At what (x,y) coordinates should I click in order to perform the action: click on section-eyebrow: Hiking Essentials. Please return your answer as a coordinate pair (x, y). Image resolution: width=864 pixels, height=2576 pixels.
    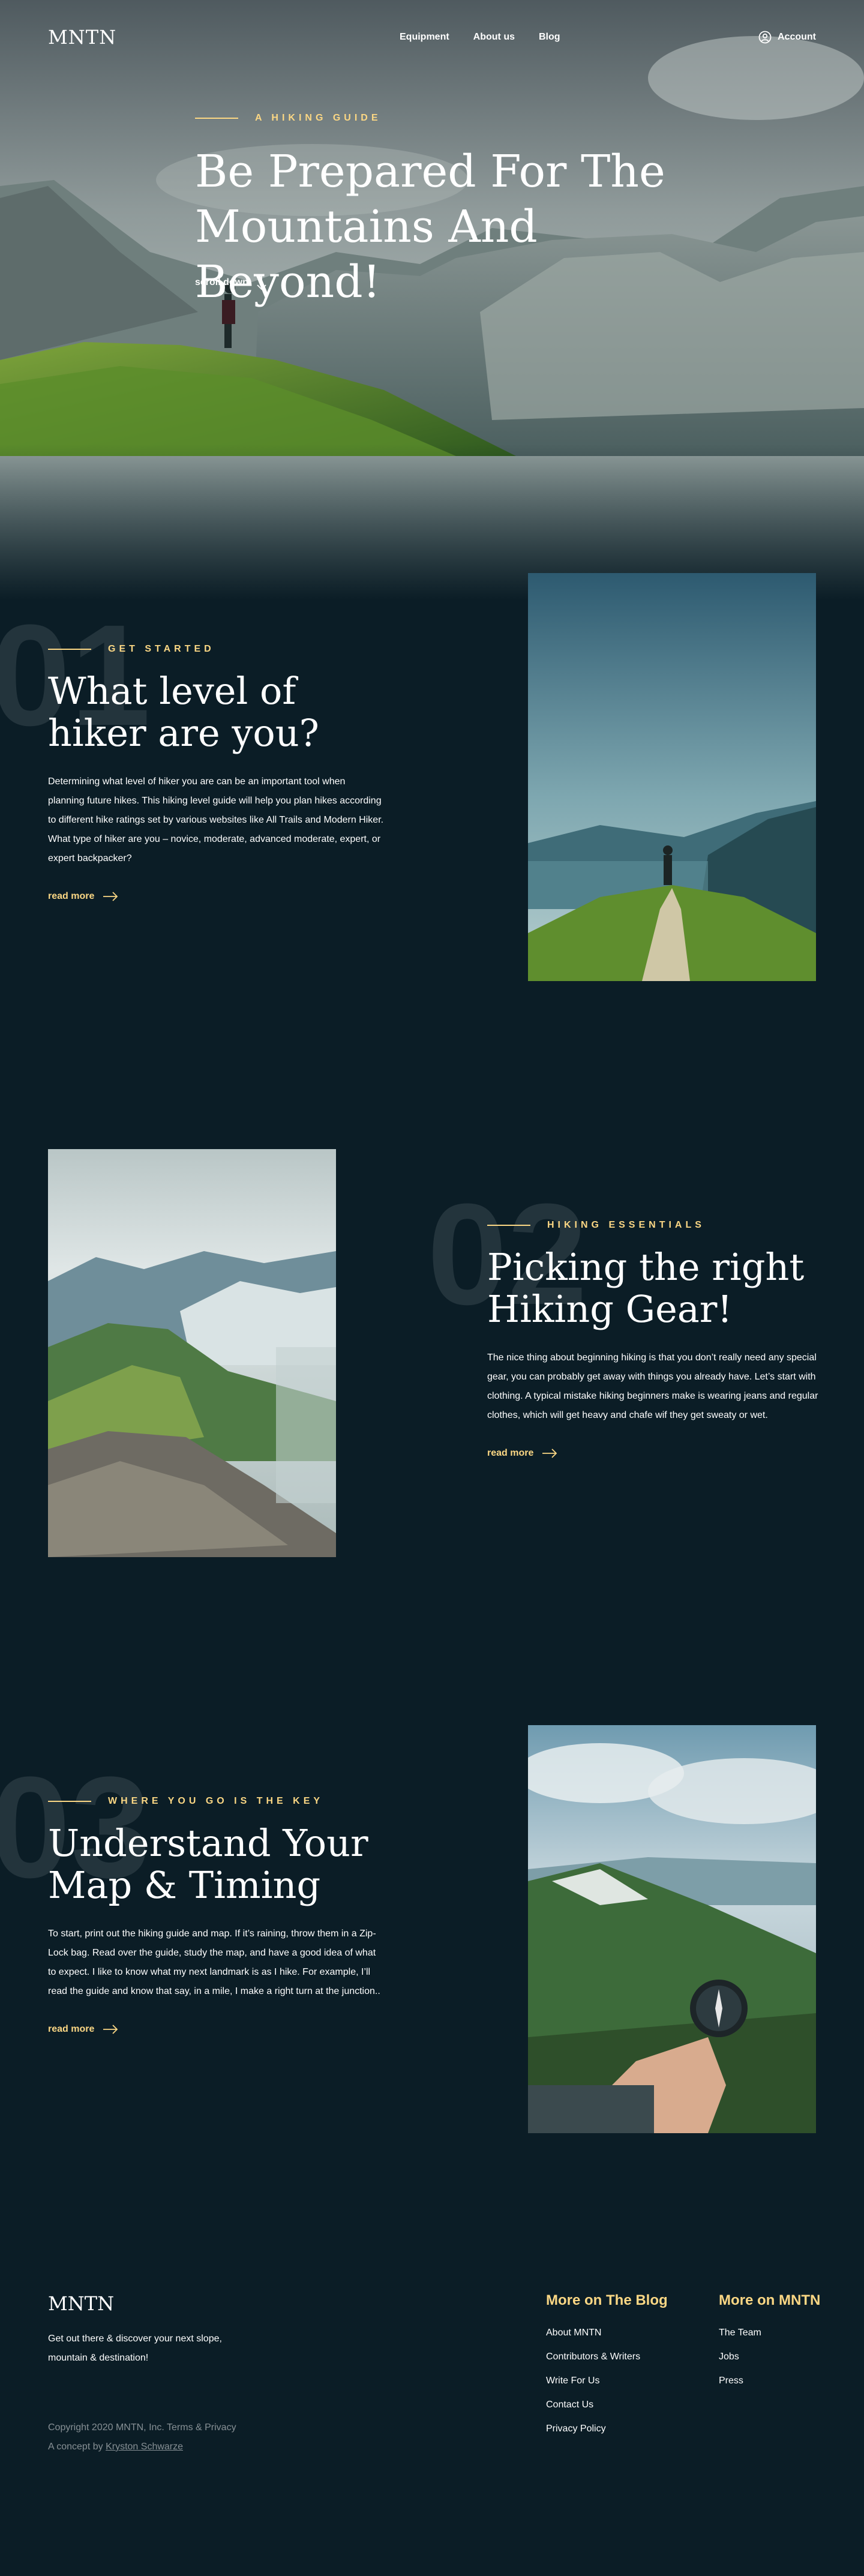
    Looking at the image, I should click on (655, 1225).